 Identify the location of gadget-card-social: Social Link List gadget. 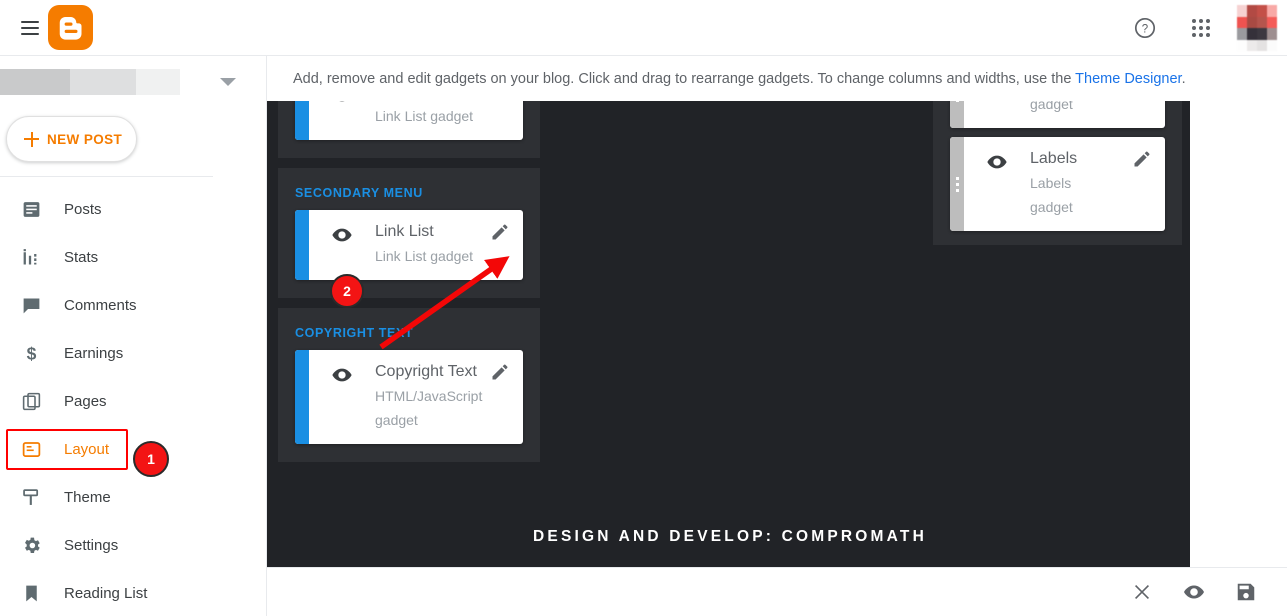
(409, 120).